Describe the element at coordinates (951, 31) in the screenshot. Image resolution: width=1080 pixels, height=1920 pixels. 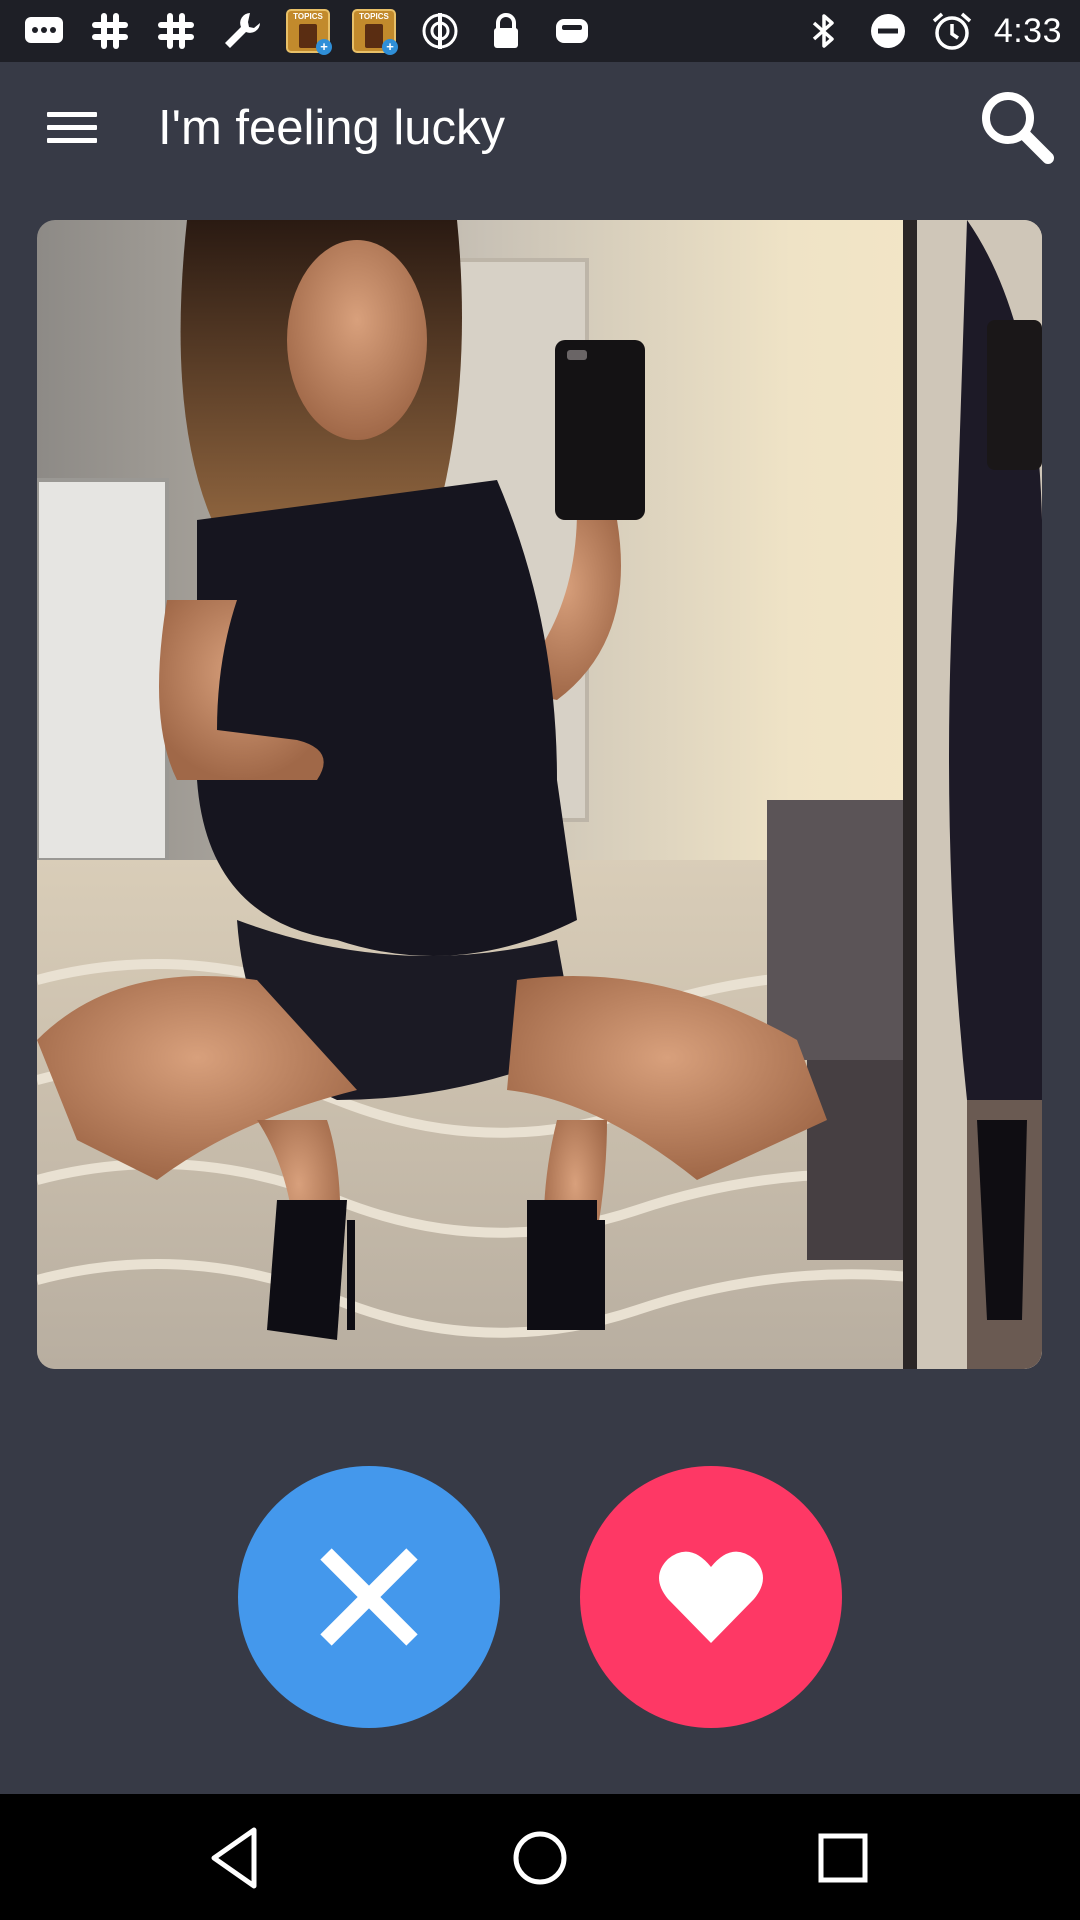
I see `alarm-icon` at that location.